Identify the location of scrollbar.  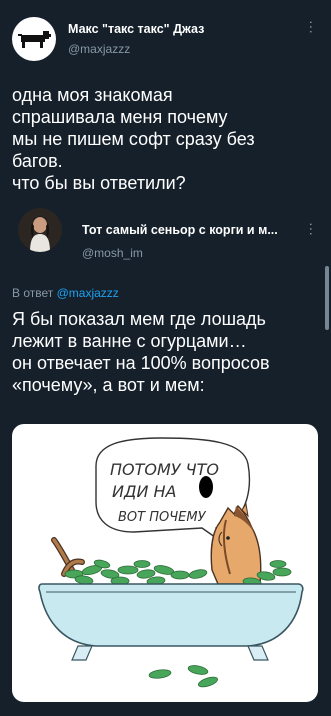
(327, 298).